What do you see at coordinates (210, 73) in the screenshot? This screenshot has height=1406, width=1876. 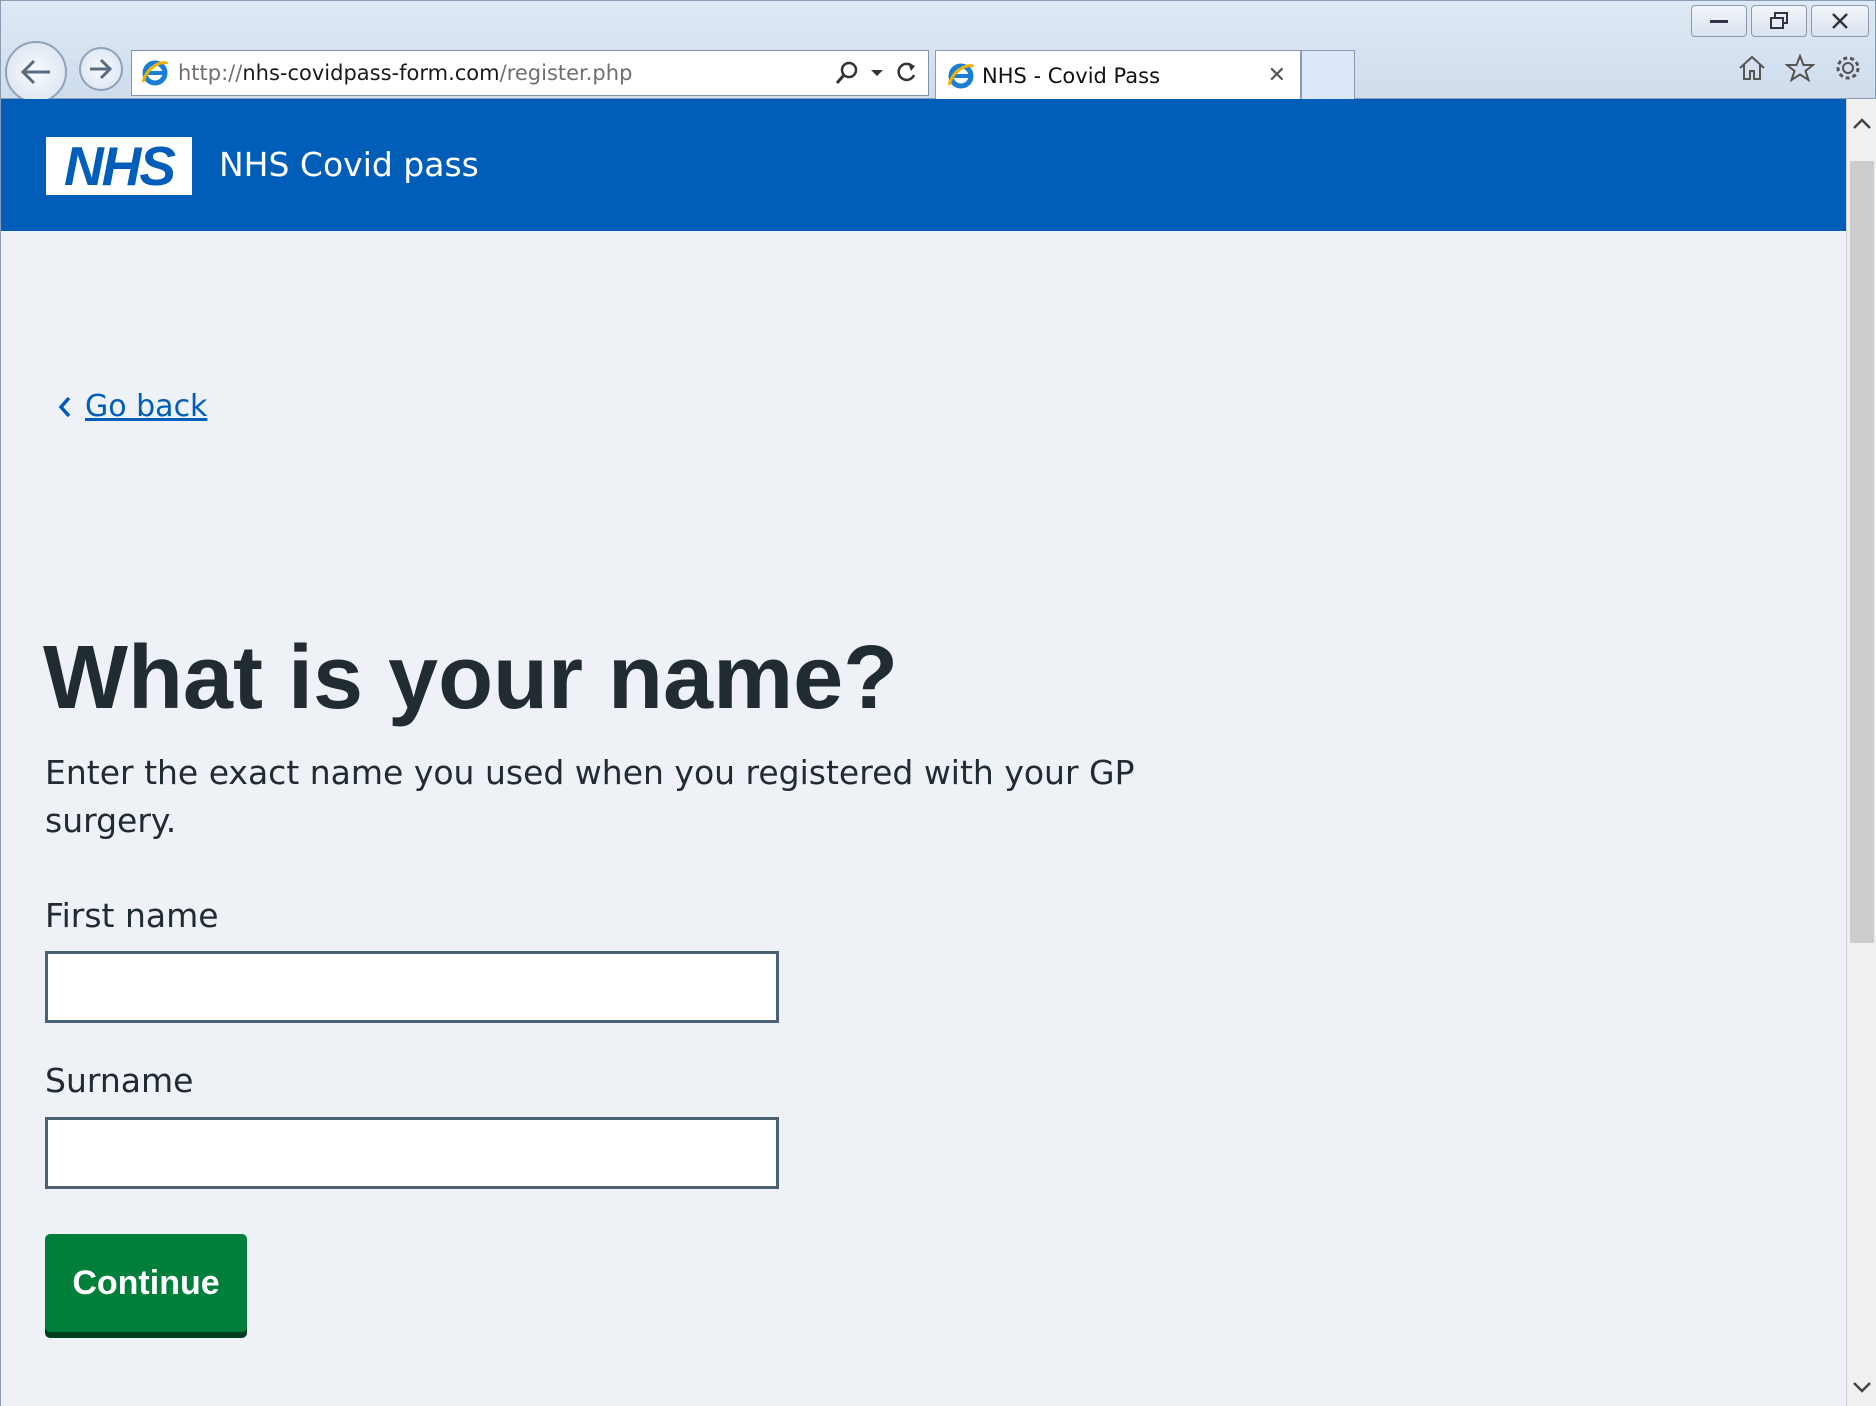 I see `url-prefix: http://` at bounding box center [210, 73].